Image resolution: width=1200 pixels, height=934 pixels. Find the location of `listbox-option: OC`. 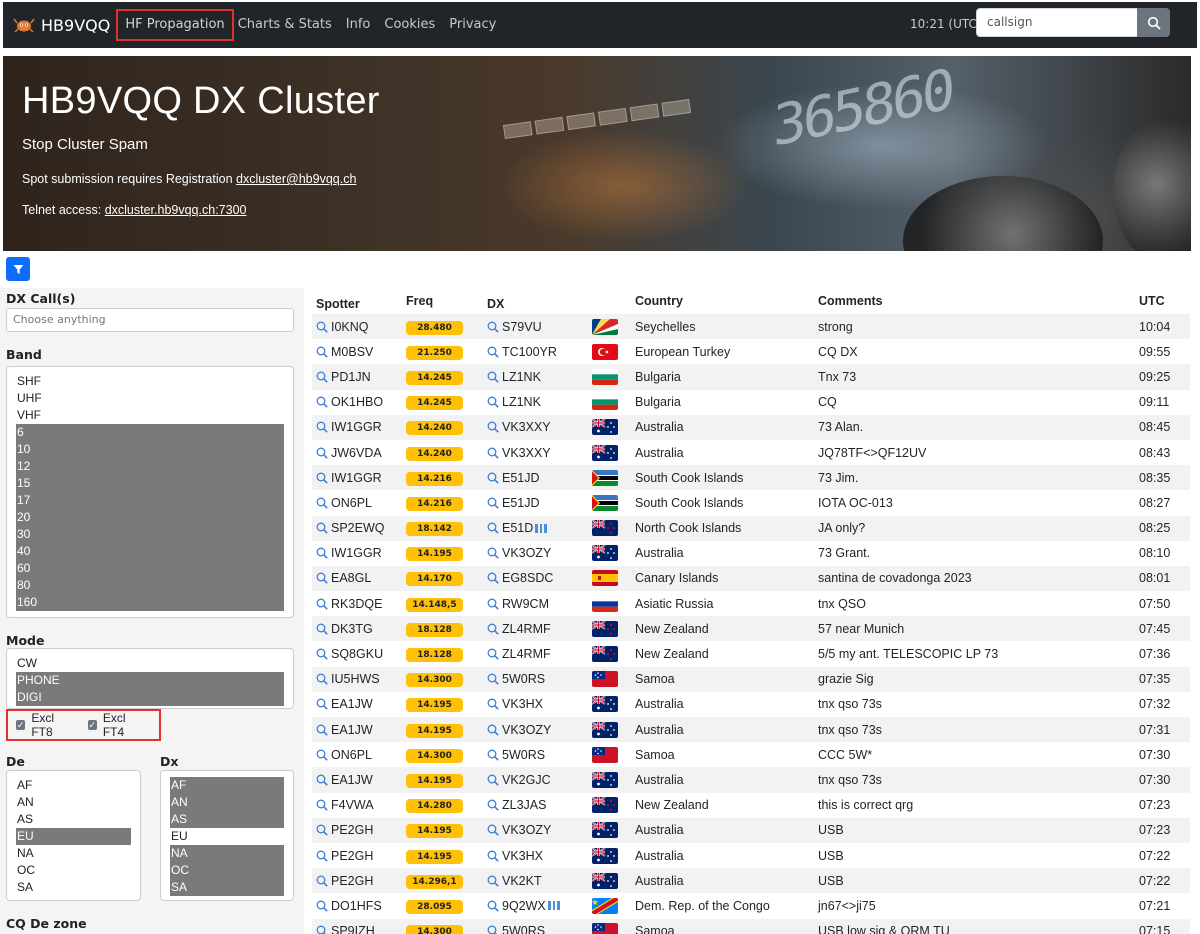

listbox-option: OC is located at coordinates (73, 870).